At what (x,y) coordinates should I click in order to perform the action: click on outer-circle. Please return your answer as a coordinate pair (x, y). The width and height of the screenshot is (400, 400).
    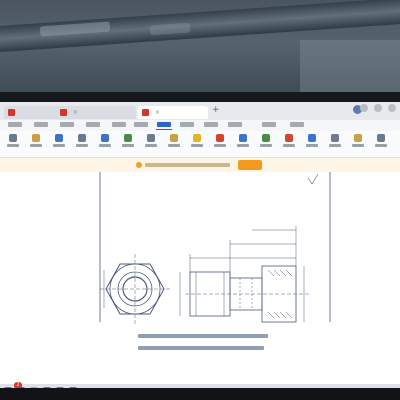
    Looking at the image, I should click on (135, 289).